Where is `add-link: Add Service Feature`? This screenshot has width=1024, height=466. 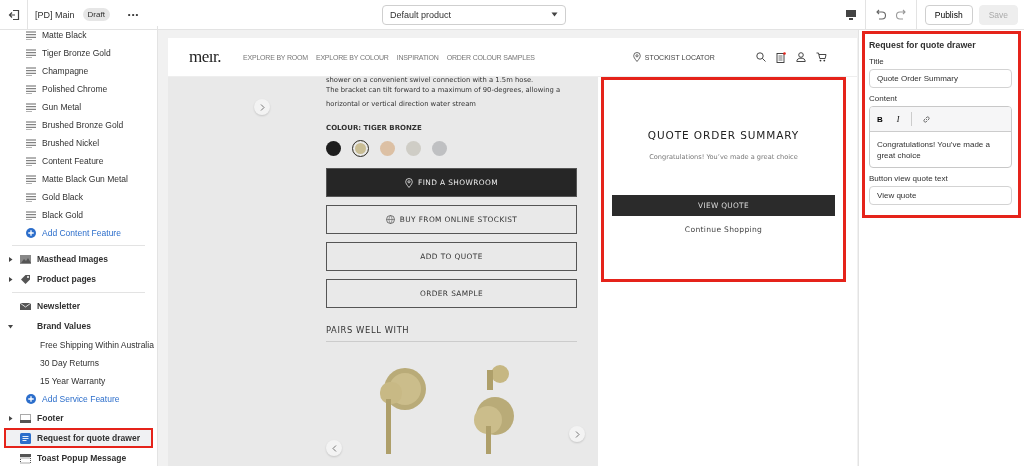 add-link: Add Service Feature is located at coordinates (78, 399).